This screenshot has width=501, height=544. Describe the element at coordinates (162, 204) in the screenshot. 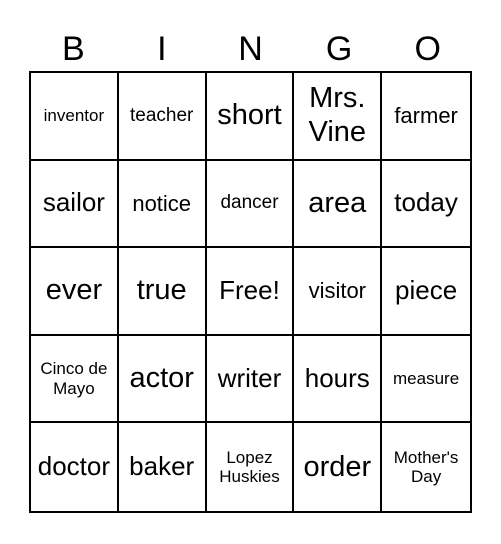

I see `bingo-cell: notice` at that location.